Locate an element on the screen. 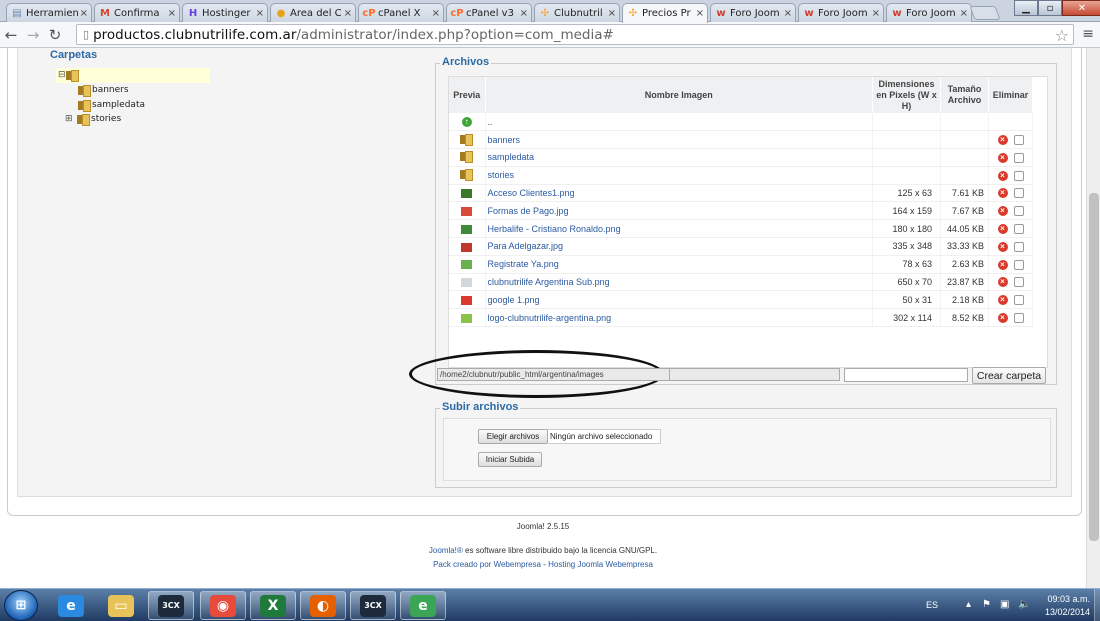  network-icon: ▣ is located at coordinates (1004, 604).